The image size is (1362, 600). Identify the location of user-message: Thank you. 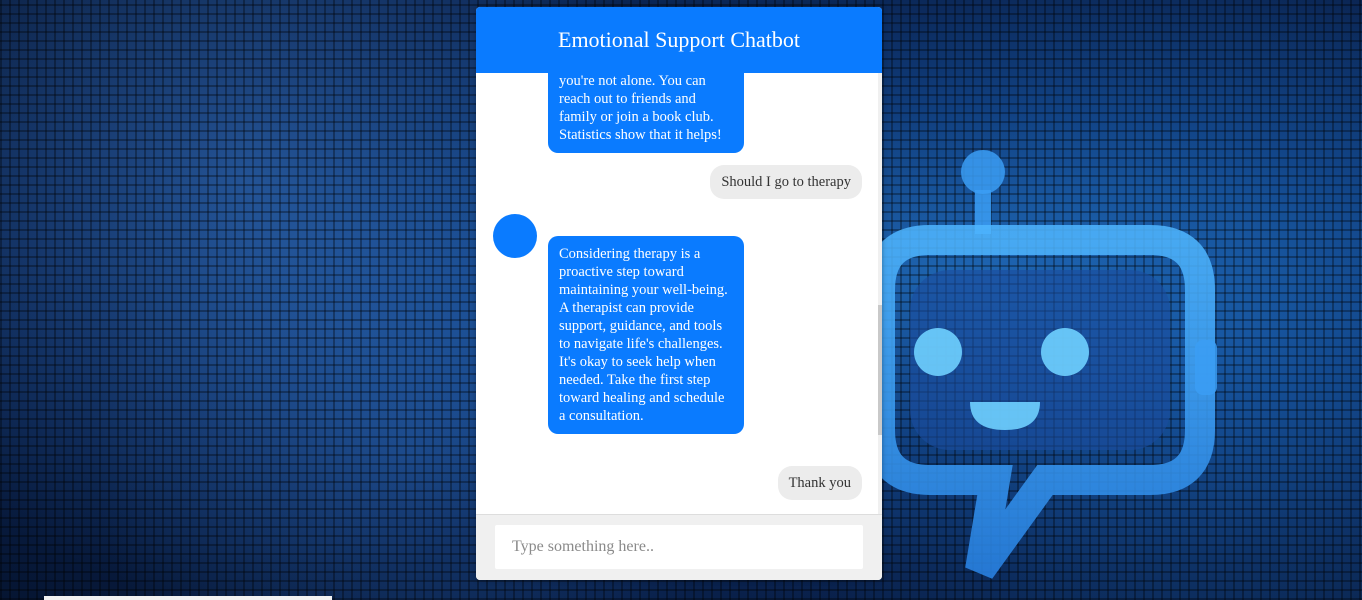
(819, 483).